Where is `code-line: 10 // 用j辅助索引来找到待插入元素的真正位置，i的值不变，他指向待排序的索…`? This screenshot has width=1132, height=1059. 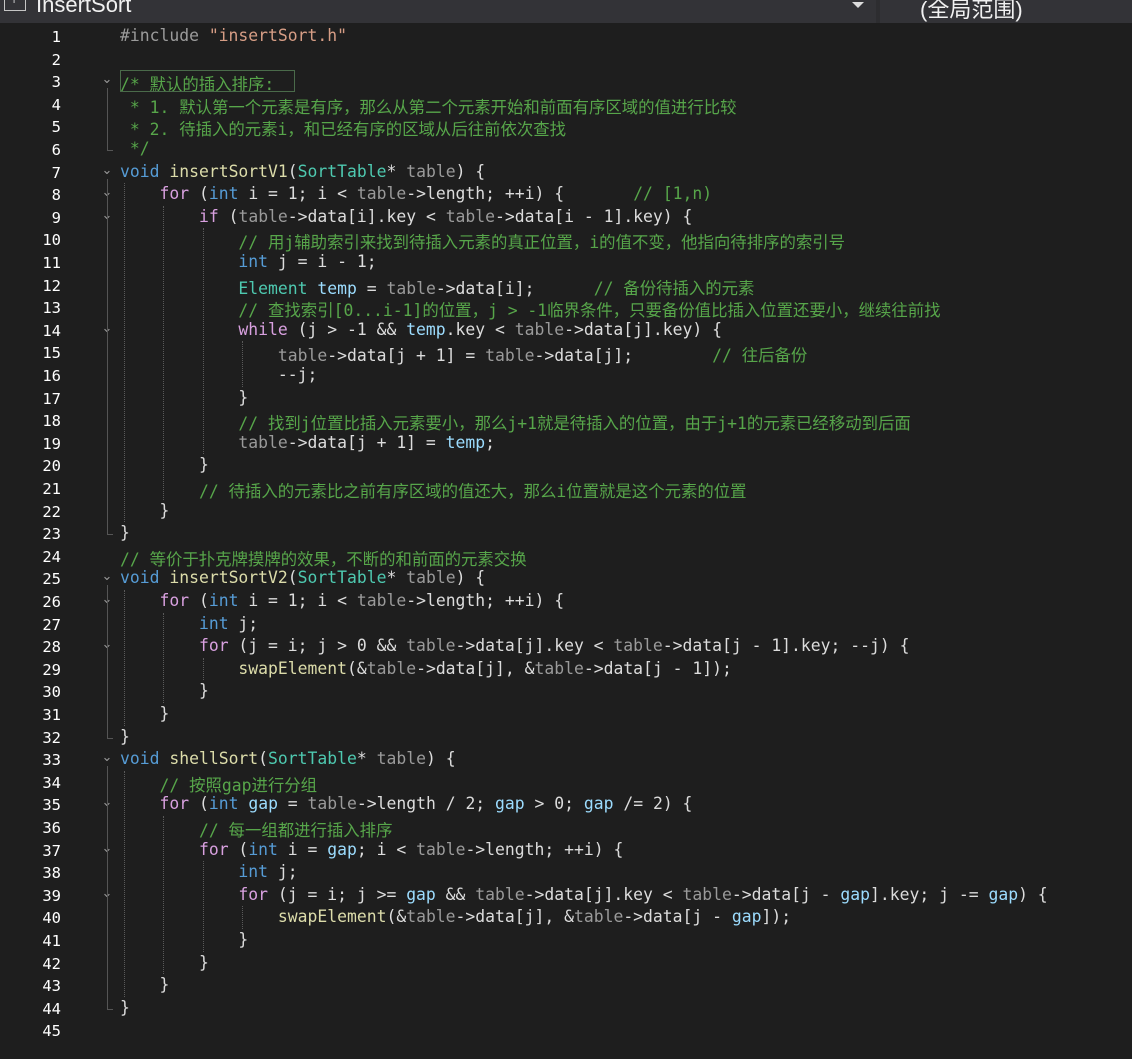 code-line: 10 // 用j辅助索引来找到待插入元素的真正位置，i的值不变，他指向待排序的索… is located at coordinates (571, 240).